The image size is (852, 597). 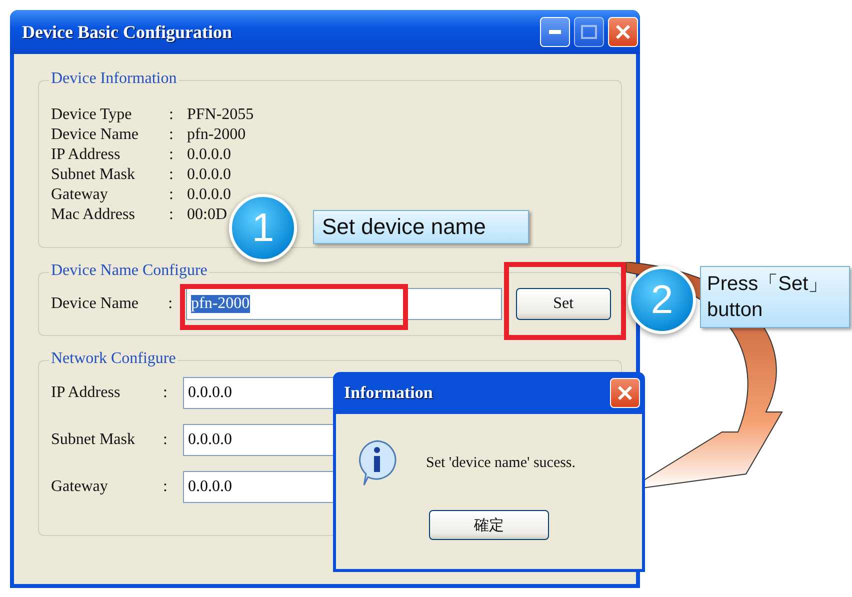 What do you see at coordinates (501, 463) in the screenshot?
I see `dialog-message: Set 'device name' sucess.` at bounding box center [501, 463].